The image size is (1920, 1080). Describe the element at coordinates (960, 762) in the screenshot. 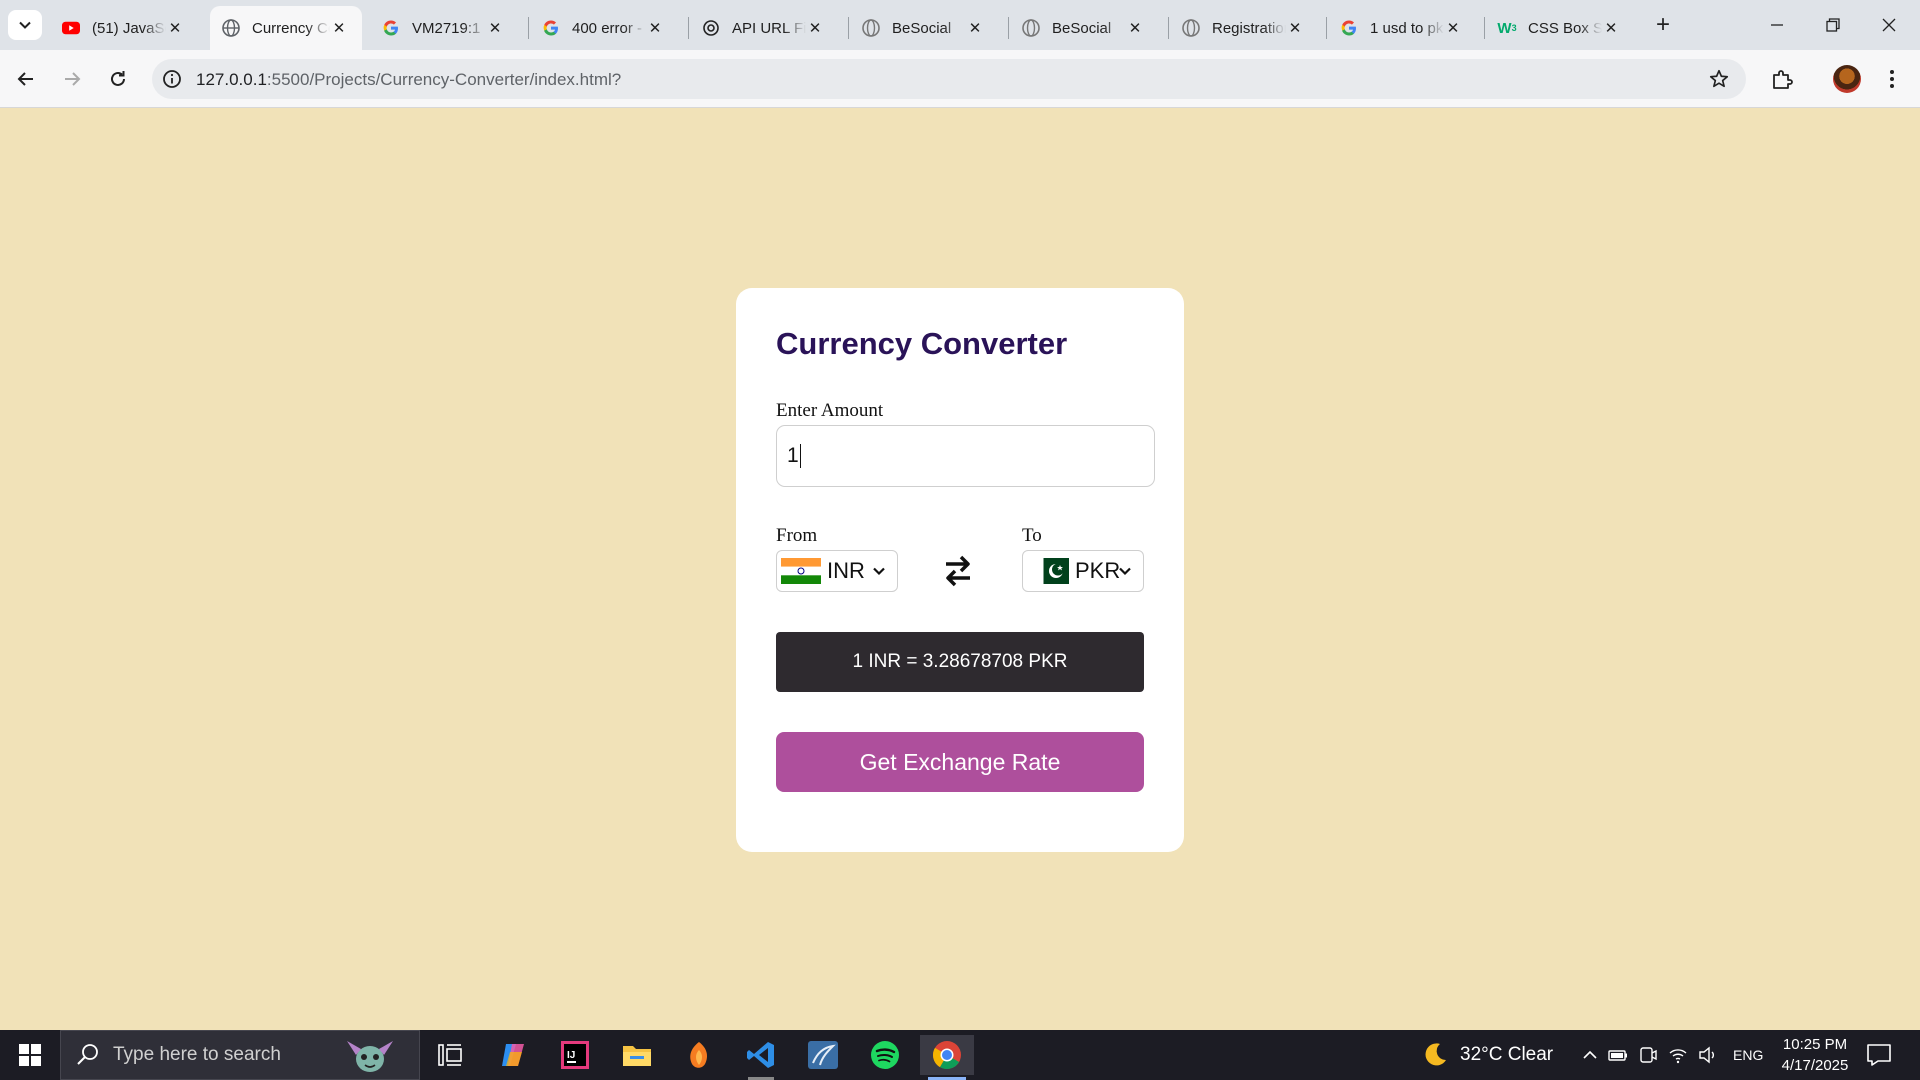

I see `get-exchange-rate-button: Get Exchange Rate` at that location.